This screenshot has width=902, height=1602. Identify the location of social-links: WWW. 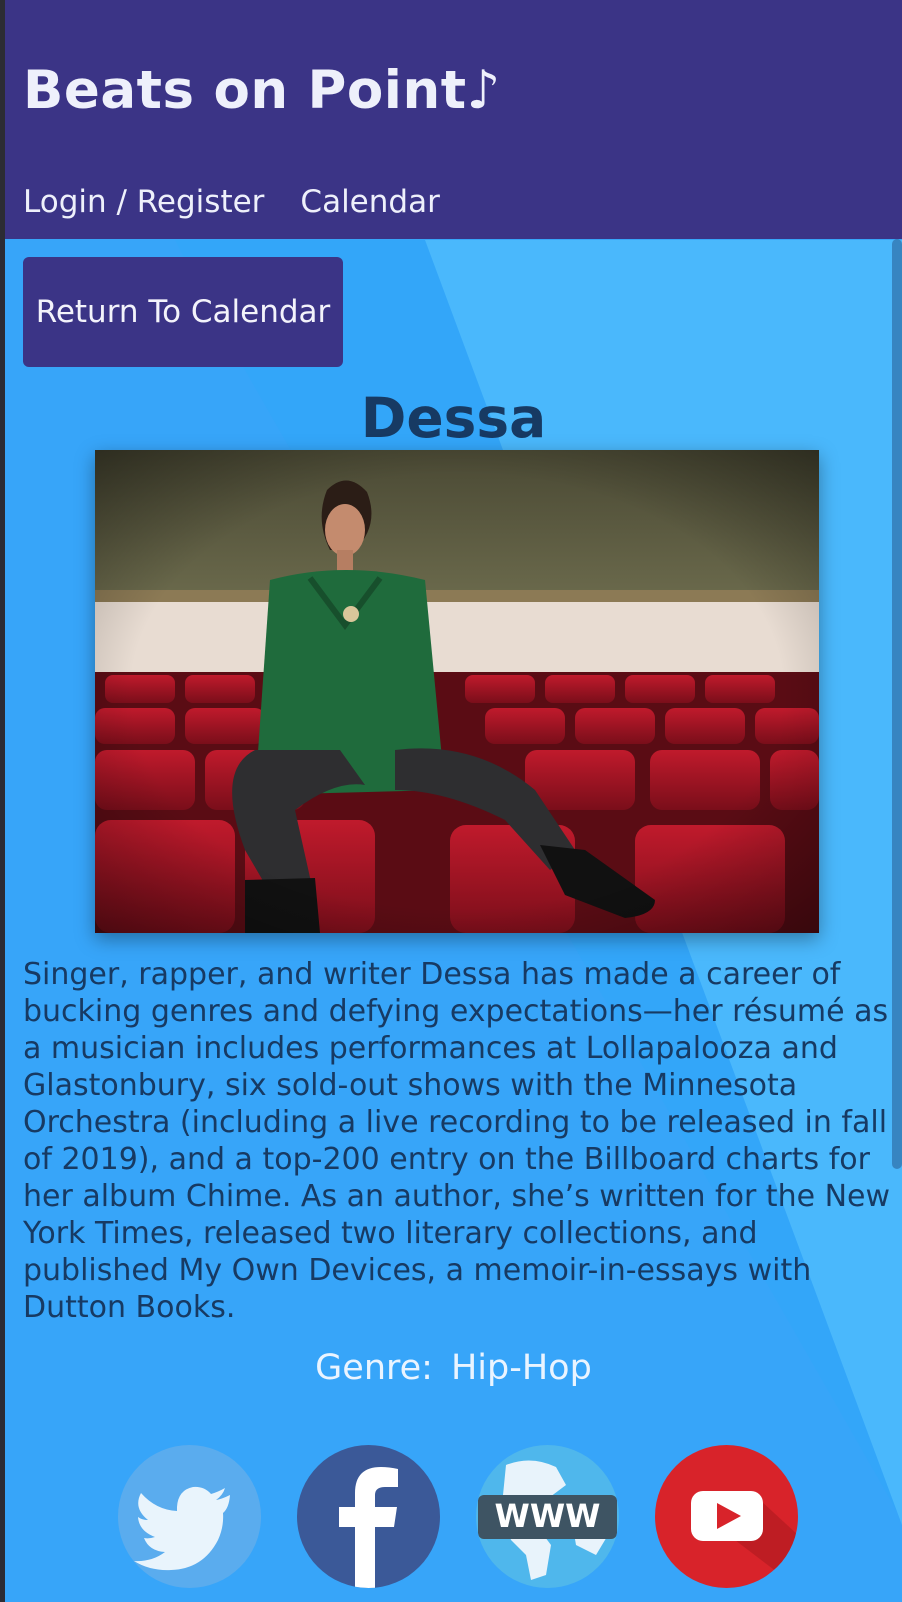
(458, 1516).